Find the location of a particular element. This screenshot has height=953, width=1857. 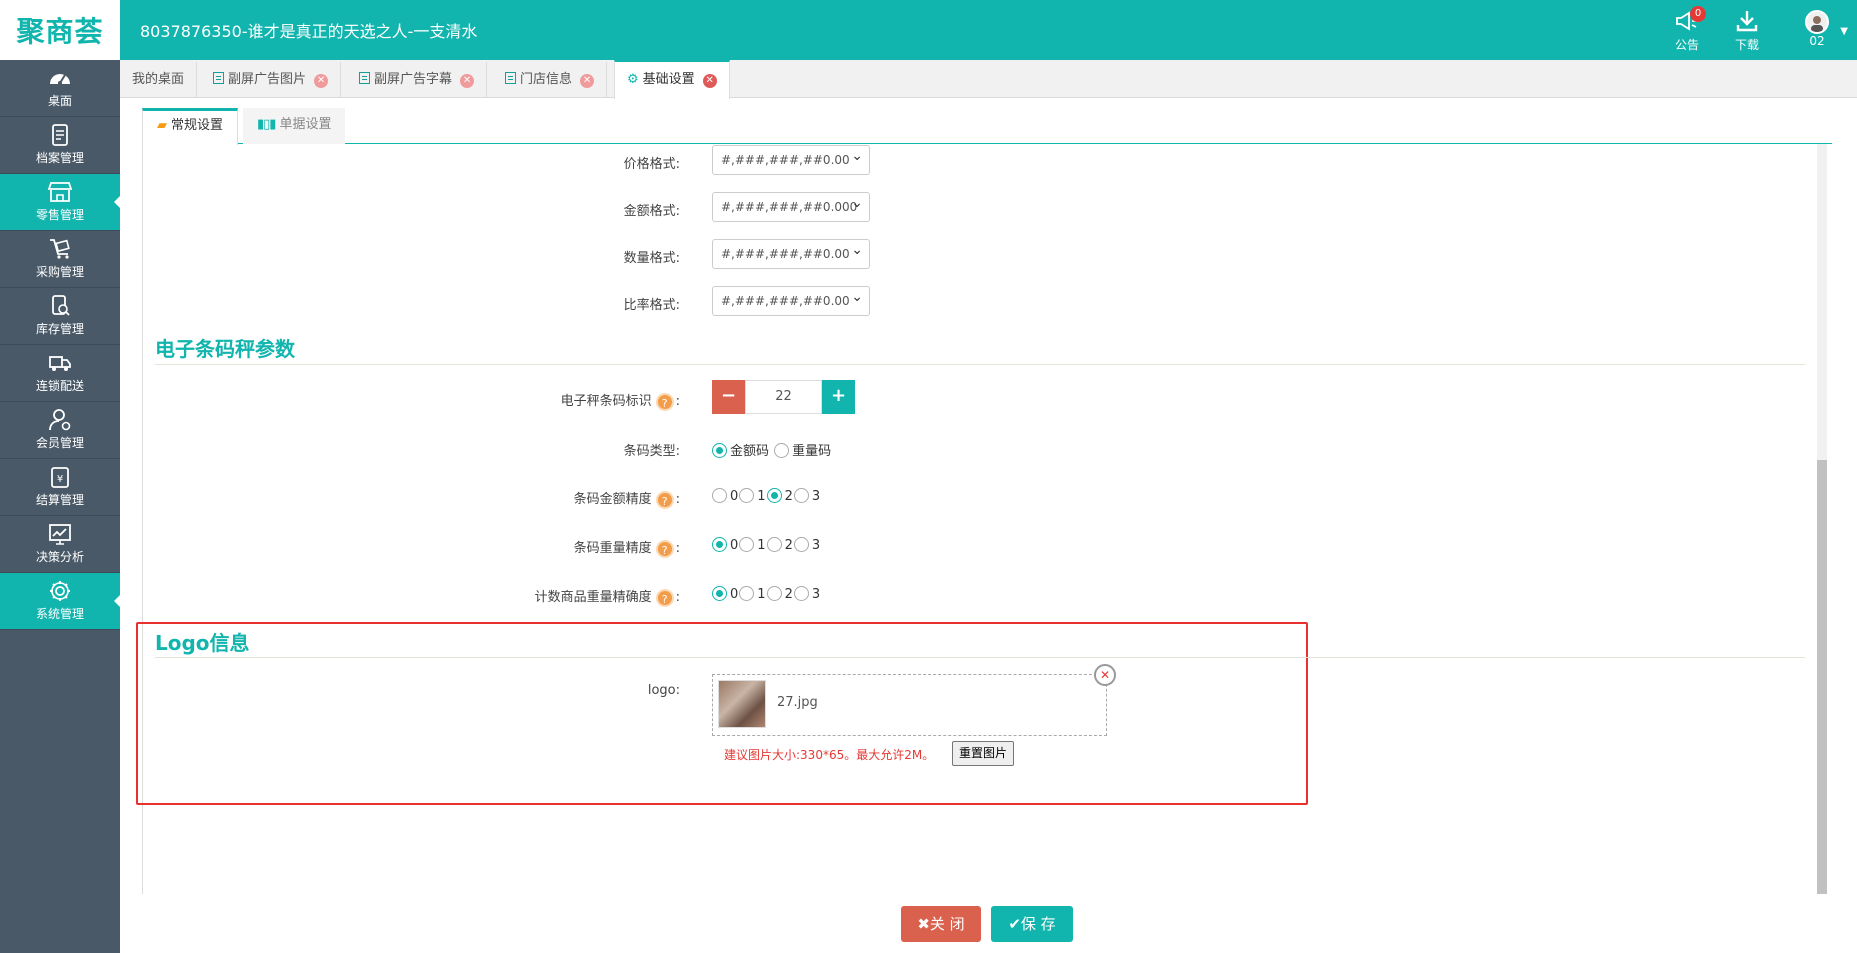

tab-general-settings: ▰ 常规设置 is located at coordinates (190, 126).